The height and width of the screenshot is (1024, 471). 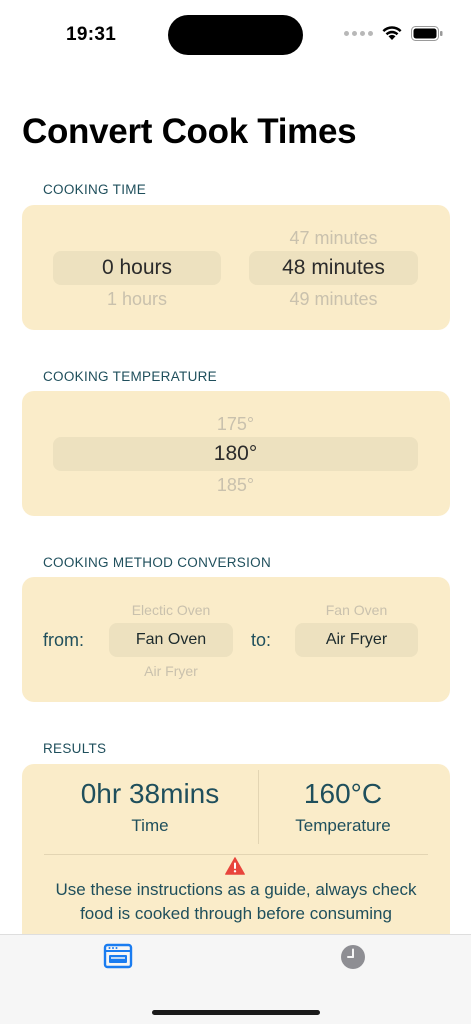 I want to click on from-method-previous: Electic Oven, so click(x=171, y=610).